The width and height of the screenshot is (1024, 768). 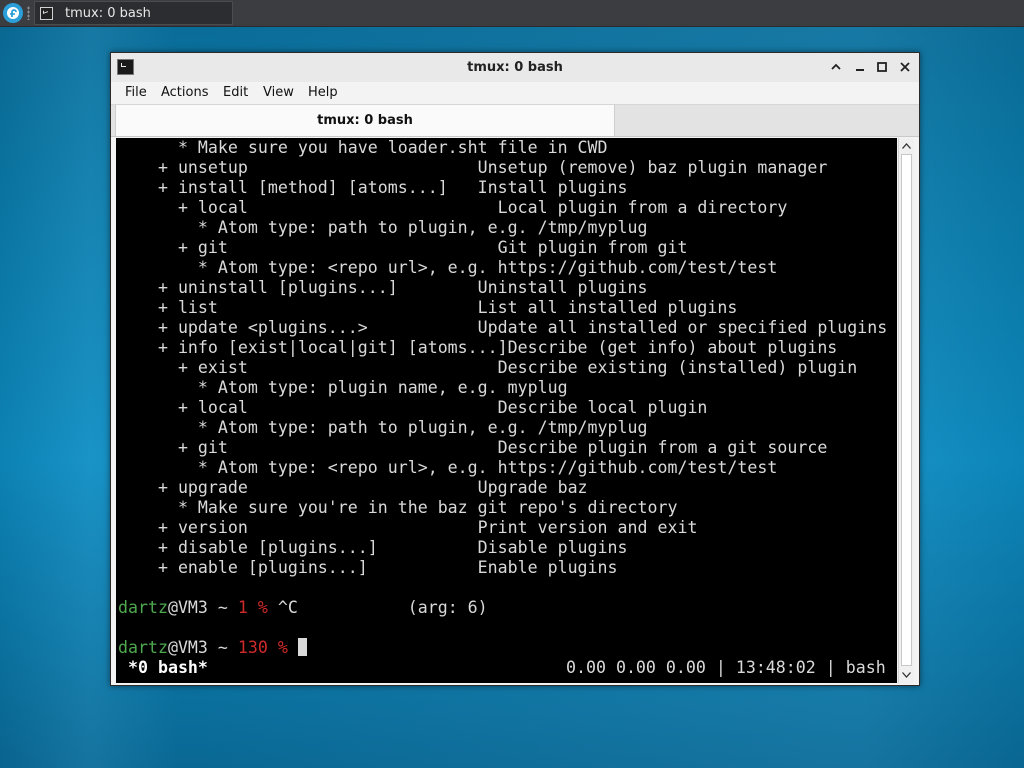 What do you see at coordinates (906, 675) in the screenshot?
I see `scroll-down-icon` at bounding box center [906, 675].